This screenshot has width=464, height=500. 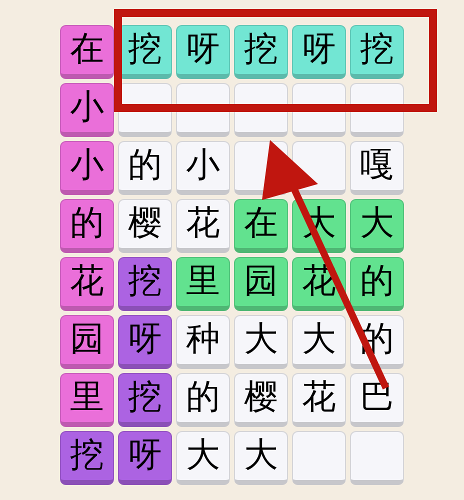 I want to click on character-tile: 嘎, so click(x=377, y=168).